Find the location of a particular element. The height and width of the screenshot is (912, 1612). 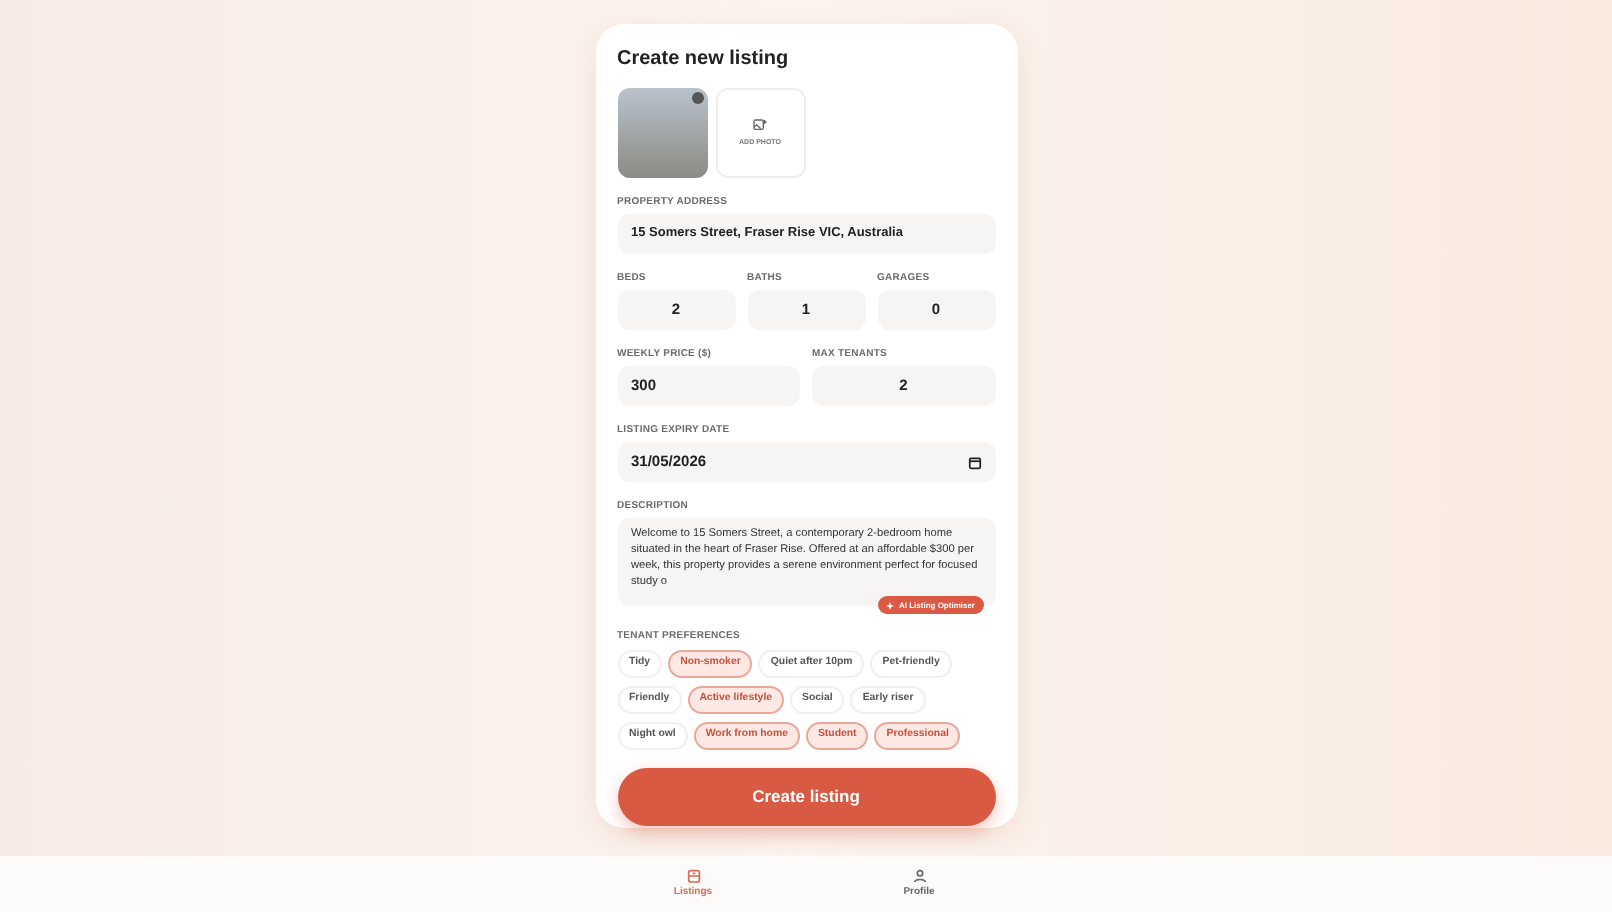

house-icon is located at coordinates (693, 875).